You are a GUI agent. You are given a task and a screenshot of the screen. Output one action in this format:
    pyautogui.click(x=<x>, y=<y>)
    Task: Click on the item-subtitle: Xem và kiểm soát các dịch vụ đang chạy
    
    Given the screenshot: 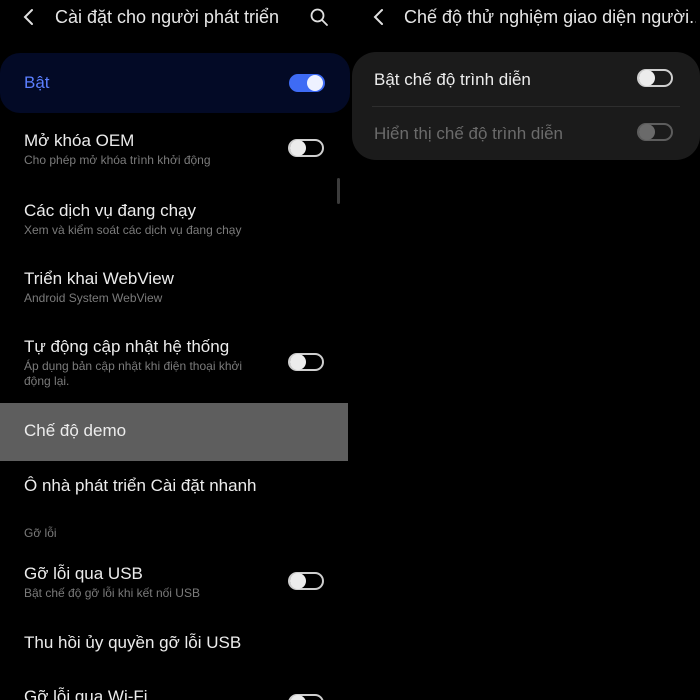 What is the action you would take?
    pyautogui.click(x=133, y=230)
    